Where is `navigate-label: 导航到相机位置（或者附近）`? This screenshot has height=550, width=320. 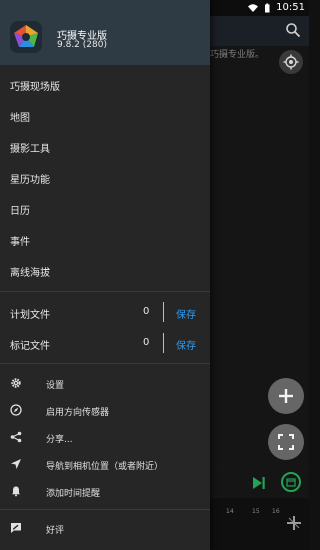 navigate-label: 导航到相机位置（或者附近） is located at coordinates (105, 467).